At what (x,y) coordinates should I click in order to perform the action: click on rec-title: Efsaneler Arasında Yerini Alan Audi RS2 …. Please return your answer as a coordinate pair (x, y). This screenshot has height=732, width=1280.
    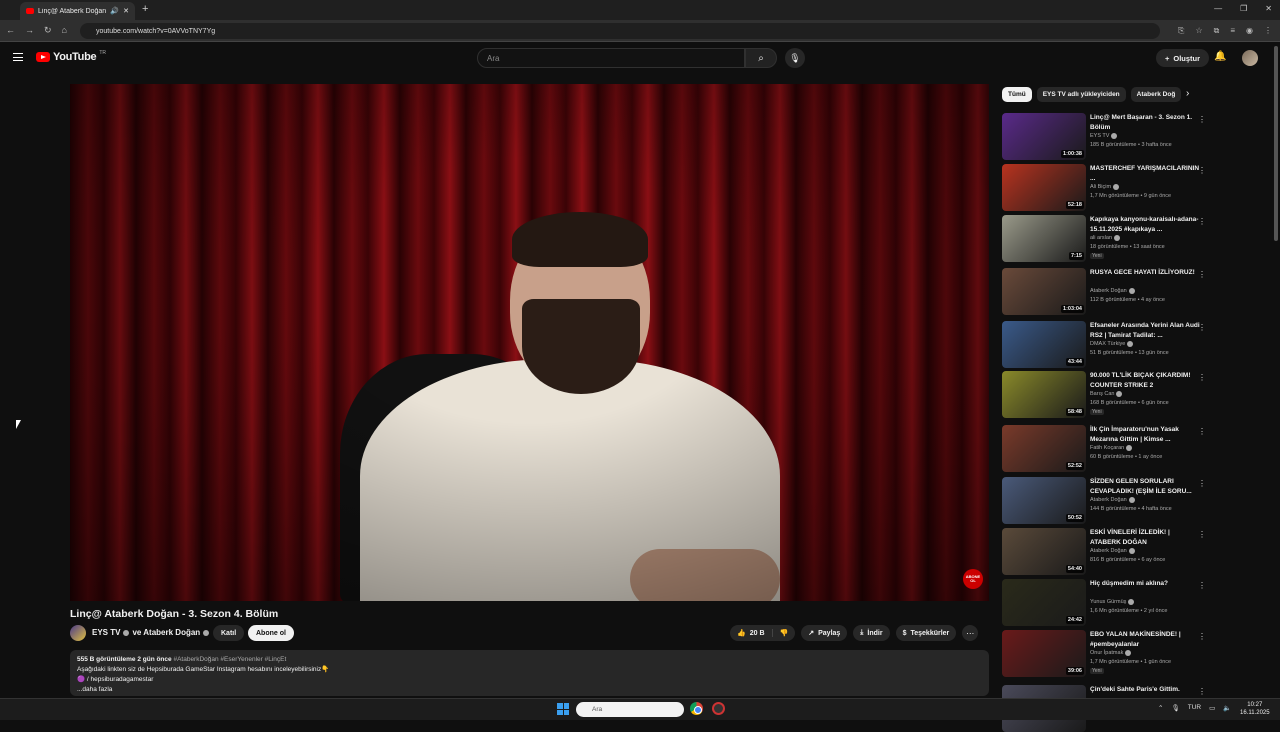
    Looking at the image, I should click on (1146, 330).